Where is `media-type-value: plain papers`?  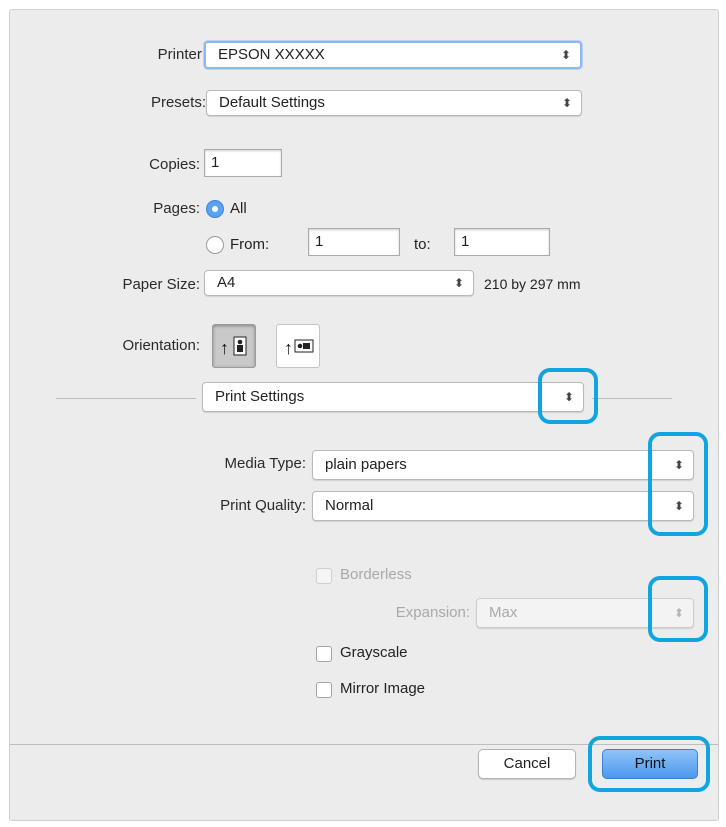 media-type-value: plain papers is located at coordinates (366, 464).